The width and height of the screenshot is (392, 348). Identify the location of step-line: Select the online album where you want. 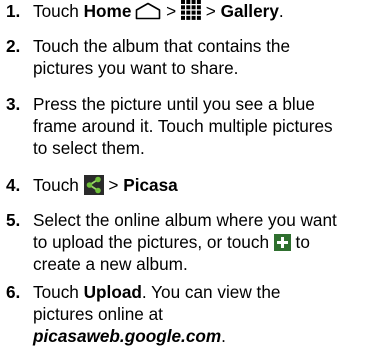
(185, 220).